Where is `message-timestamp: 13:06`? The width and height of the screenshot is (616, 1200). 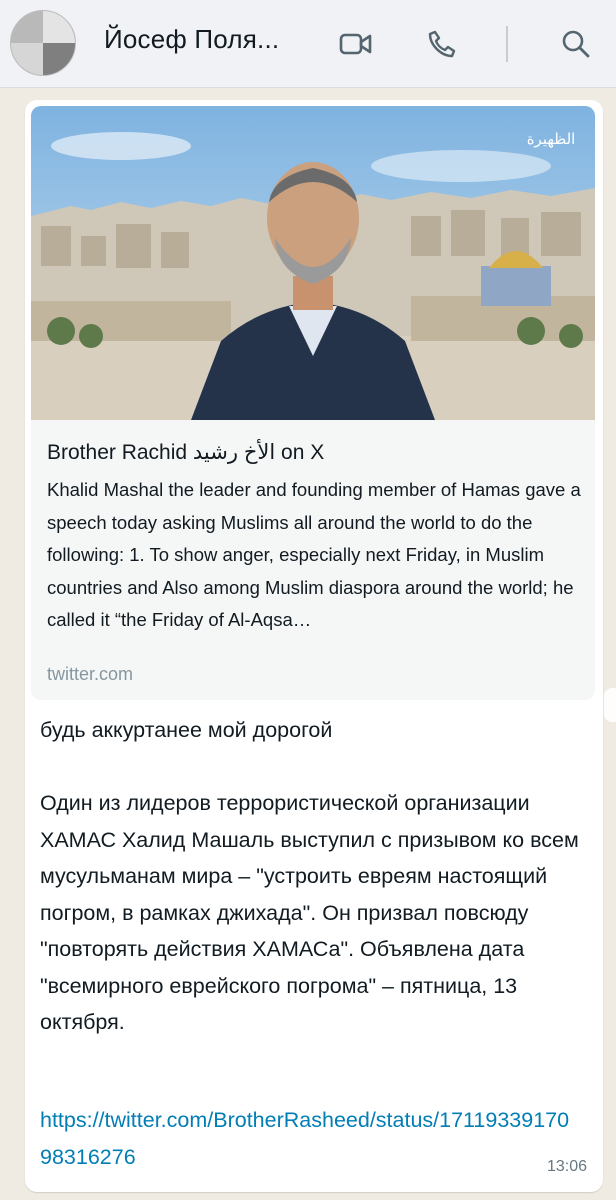 message-timestamp: 13:06 is located at coordinates (566, 1166).